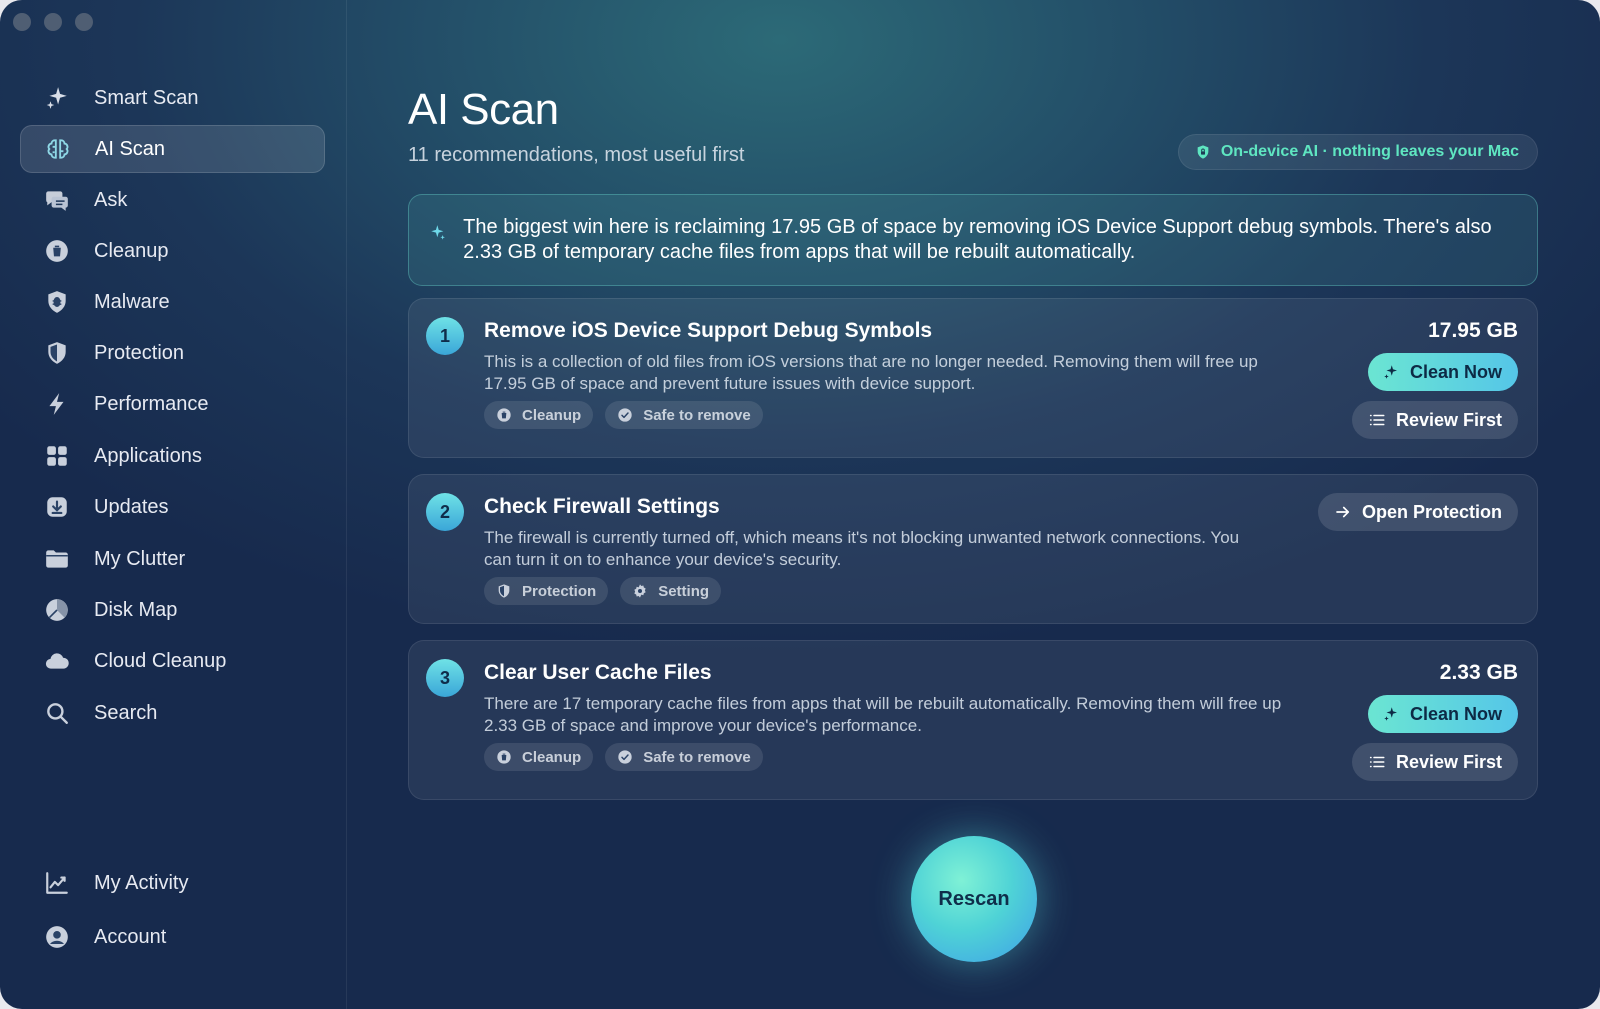  Describe the element at coordinates (57, 302) in the screenshot. I see `bug-shield-icon` at that location.